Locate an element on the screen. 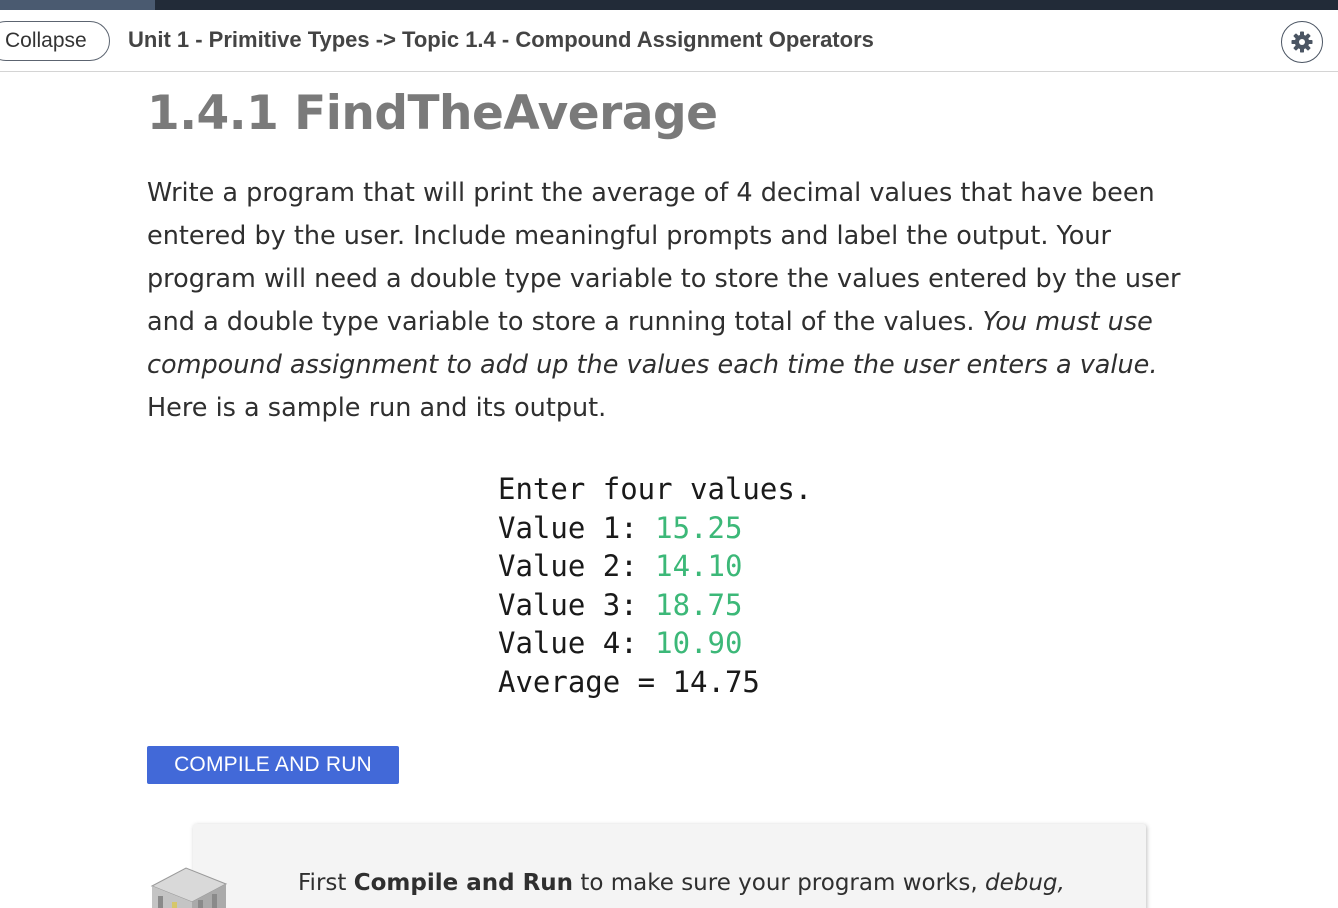 This screenshot has height=908, width=1338. compile-and-run-button: COMPILE AND RUN is located at coordinates (273, 765).